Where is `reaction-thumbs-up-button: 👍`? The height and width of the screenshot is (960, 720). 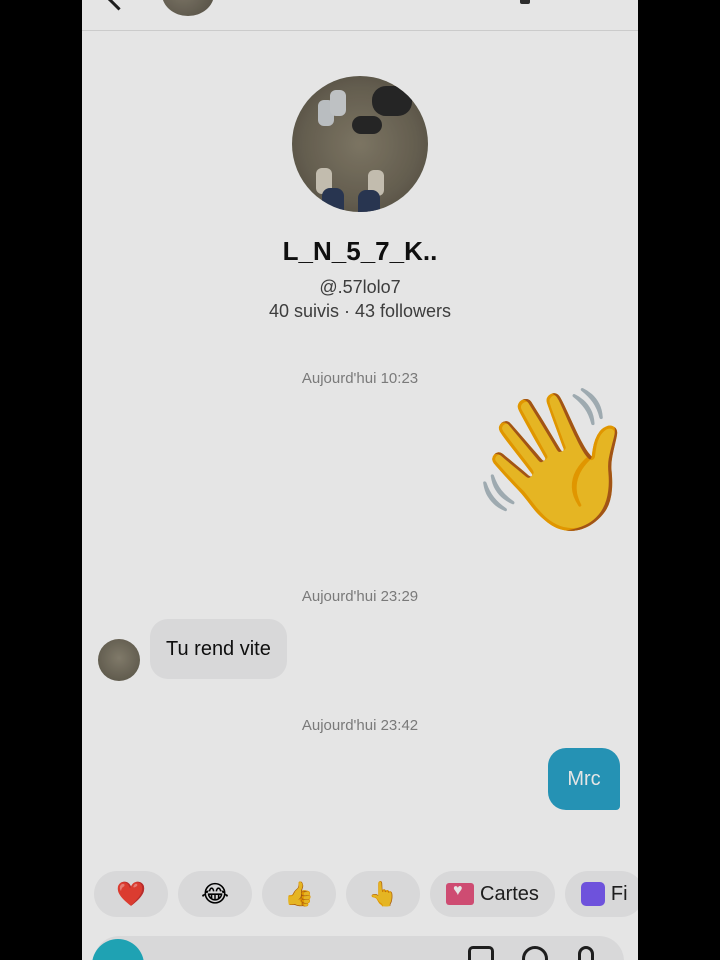 reaction-thumbs-up-button: 👍 is located at coordinates (299, 894).